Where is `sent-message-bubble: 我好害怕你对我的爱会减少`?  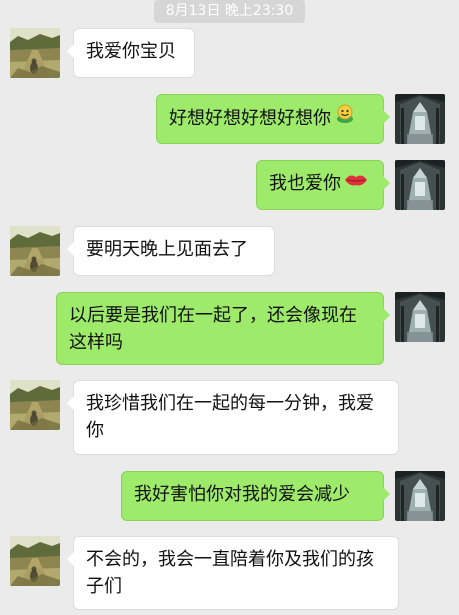
sent-message-bubble: 我好害怕你对我的爱会减少 is located at coordinates (255, 496).